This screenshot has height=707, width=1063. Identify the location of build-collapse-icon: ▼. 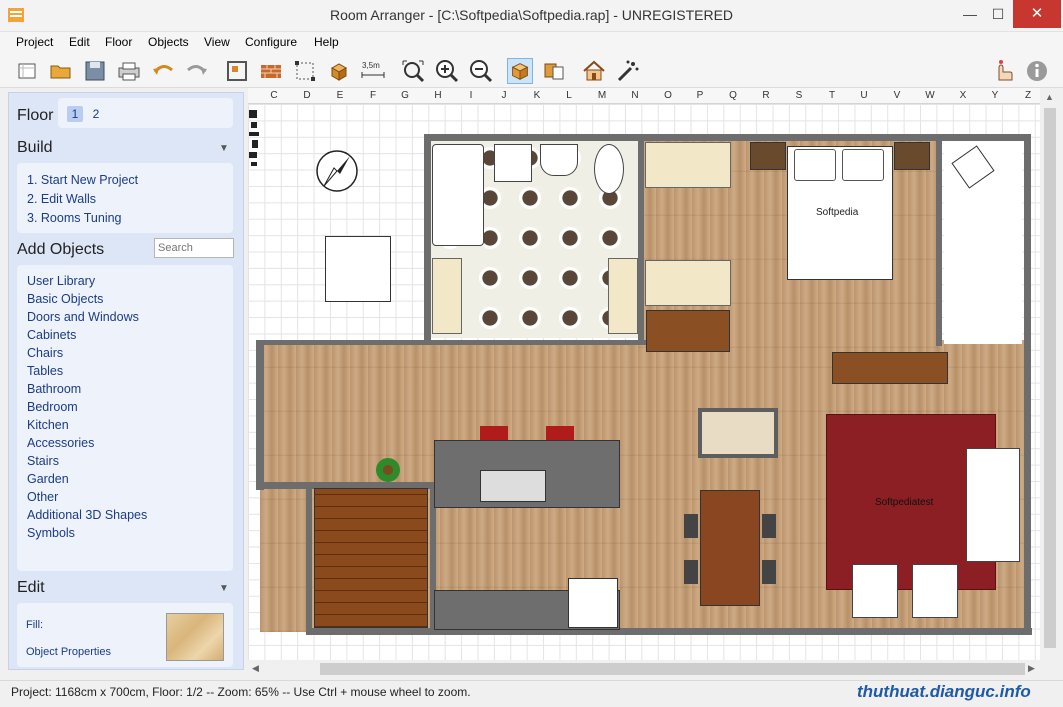
(224, 148).